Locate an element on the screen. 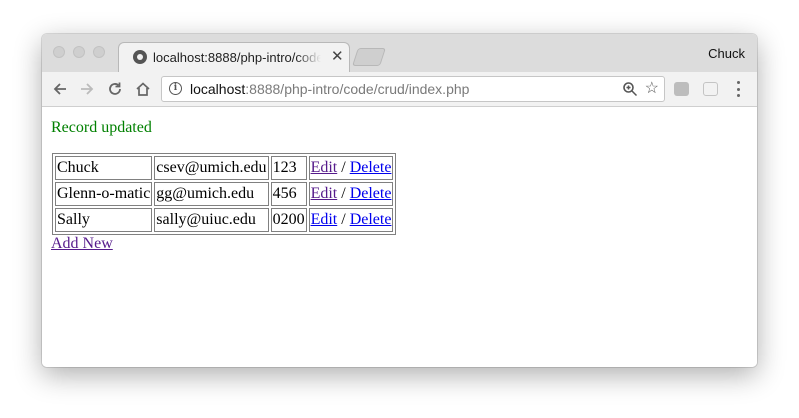 The width and height of the screenshot is (799, 418). info-icon: i is located at coordinates (175, 88).